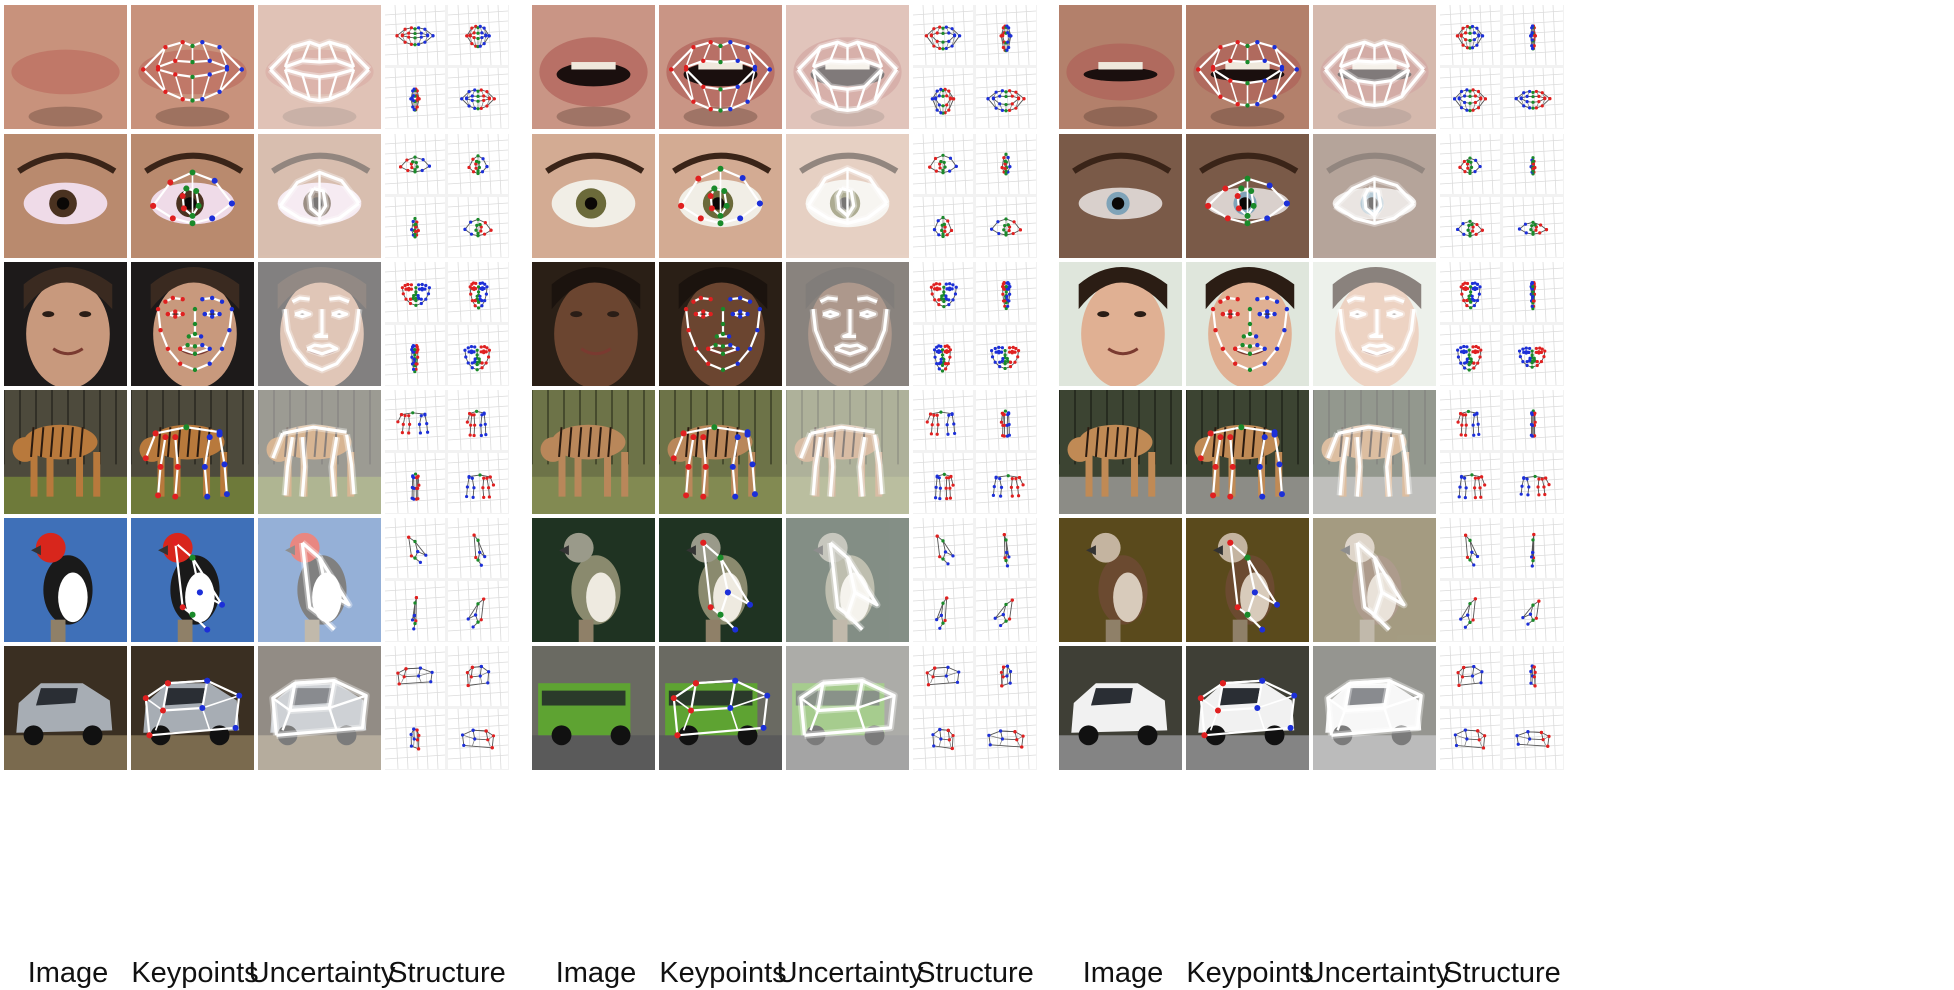 The width and height of the screenshot is (1954, 990). I want to click on mouth-image-tile, so click(593, 67).